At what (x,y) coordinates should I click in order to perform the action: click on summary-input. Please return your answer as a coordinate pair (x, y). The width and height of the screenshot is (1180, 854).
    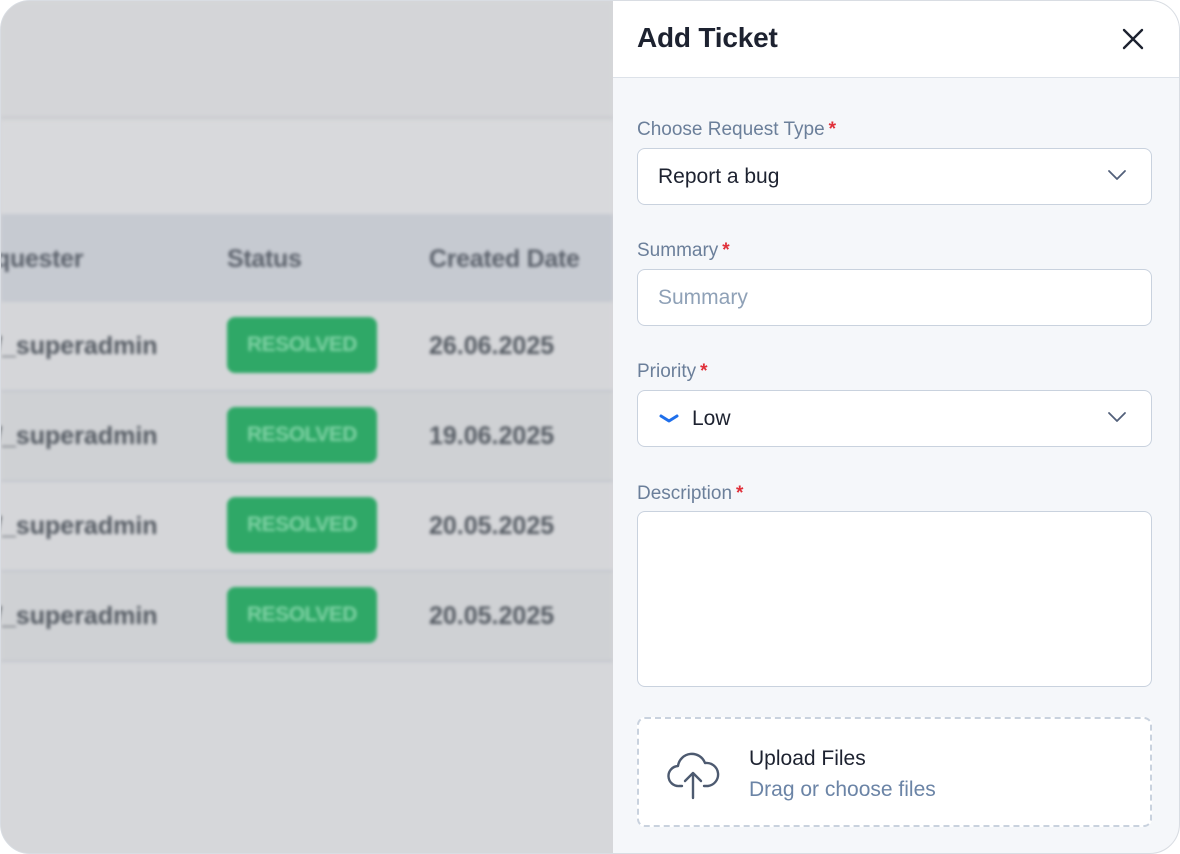
    Looking at the image, I should click on (894, 297).